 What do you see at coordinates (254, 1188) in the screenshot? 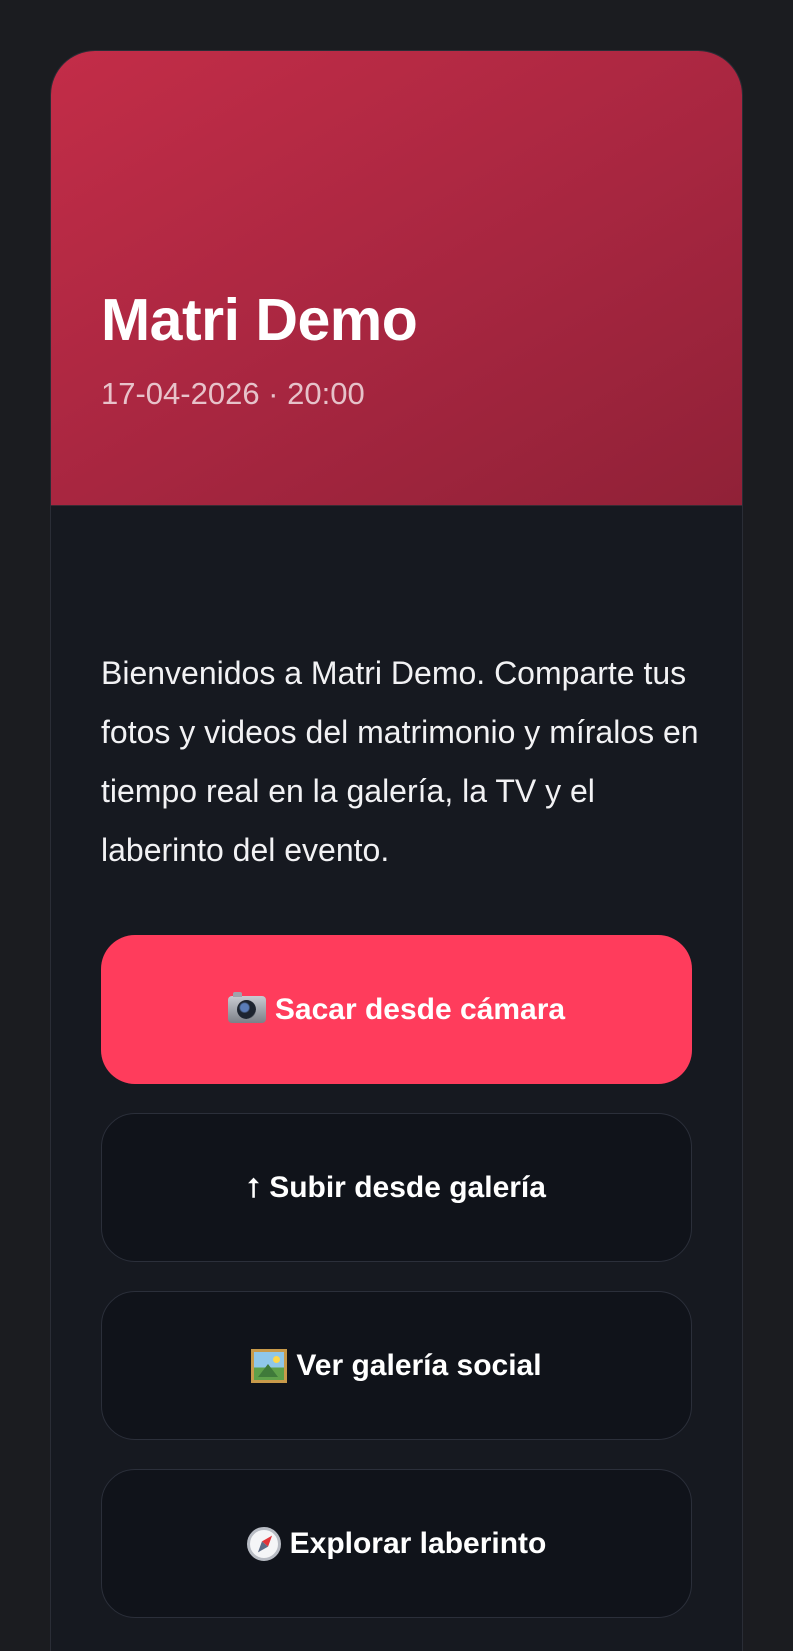
I see `upload-arrow-icon: ⭡` at bounding box center [254, 1188].